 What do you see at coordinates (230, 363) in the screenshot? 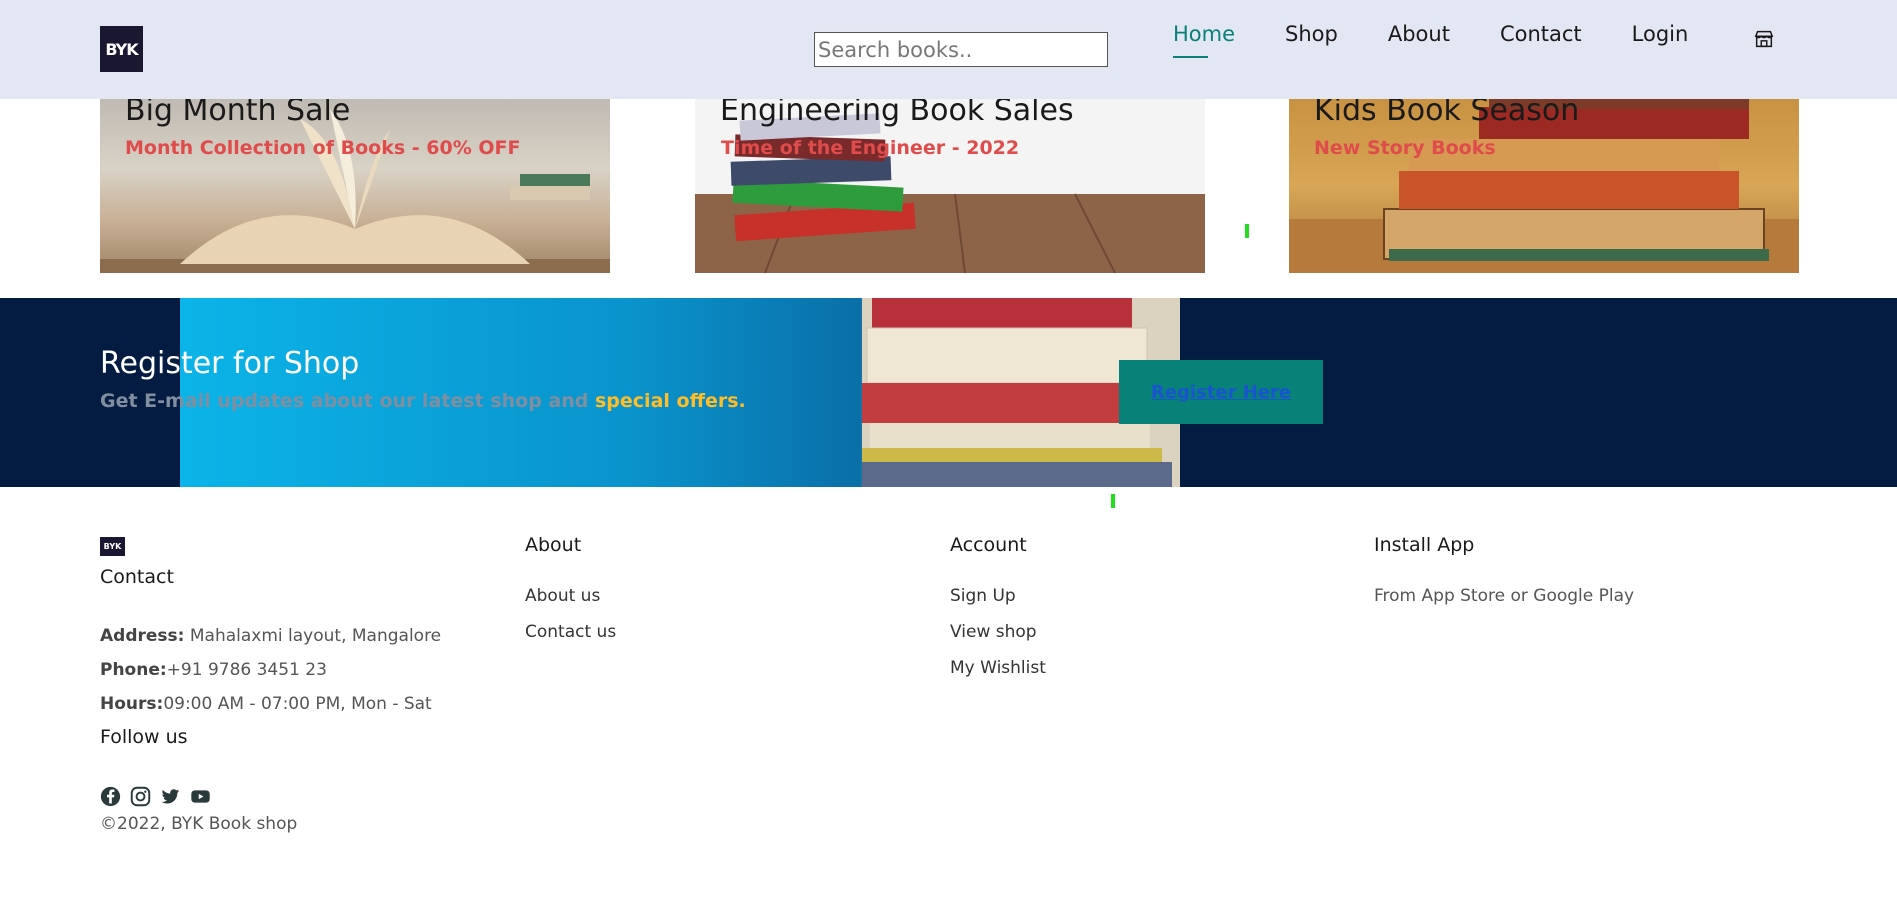
I see `newsletter-title: Register for Shop` at bounding box center [230, 363].